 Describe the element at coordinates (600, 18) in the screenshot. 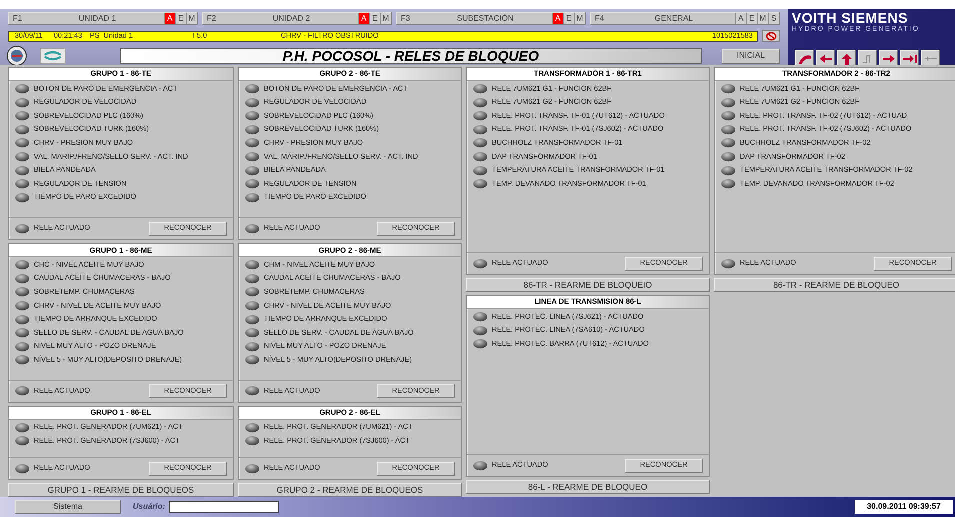

I see `function-key-label: F4` at that location.